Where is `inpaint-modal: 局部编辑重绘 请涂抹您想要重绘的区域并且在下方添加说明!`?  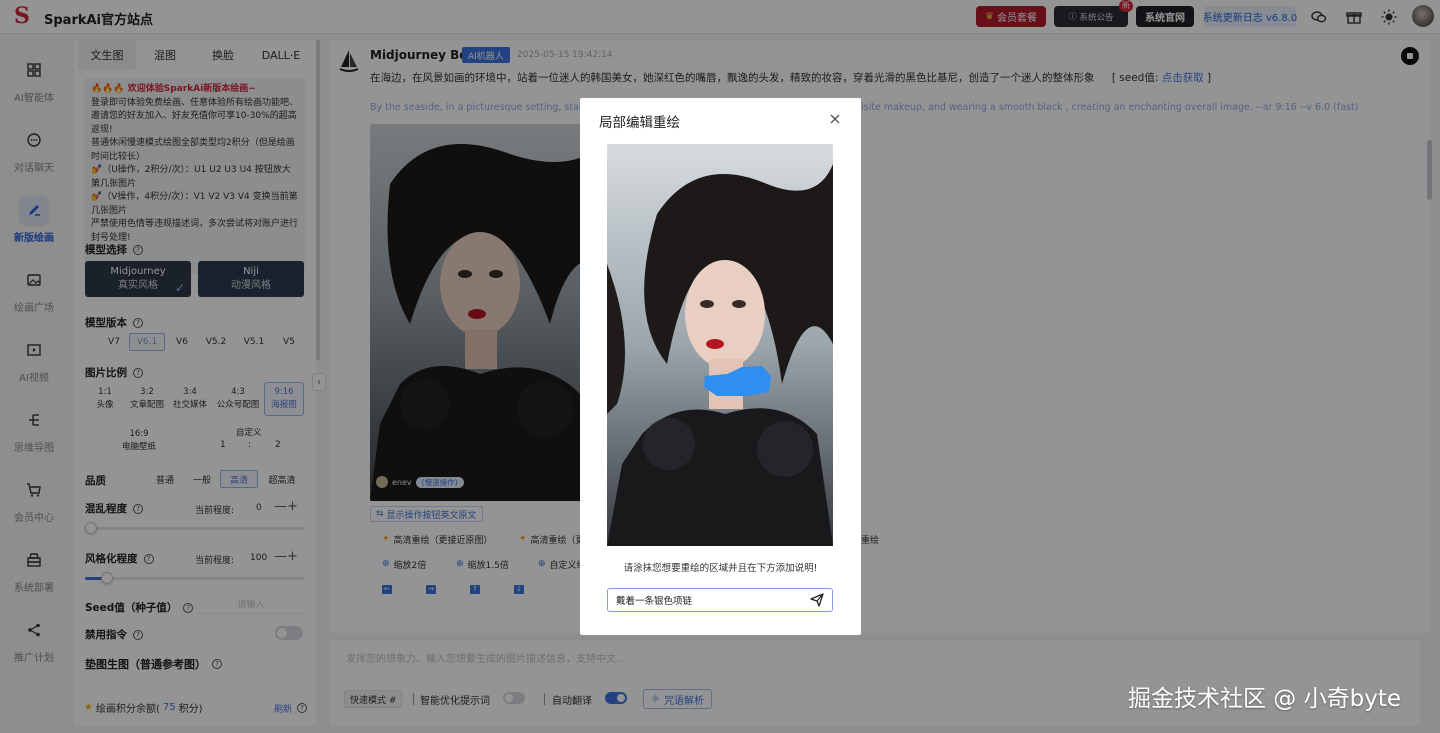 inpaint-modal: 局部编辑重绘 请涂抹您想要重绘的区域并且在下方添加说明! is located at coordinates (720, 366).